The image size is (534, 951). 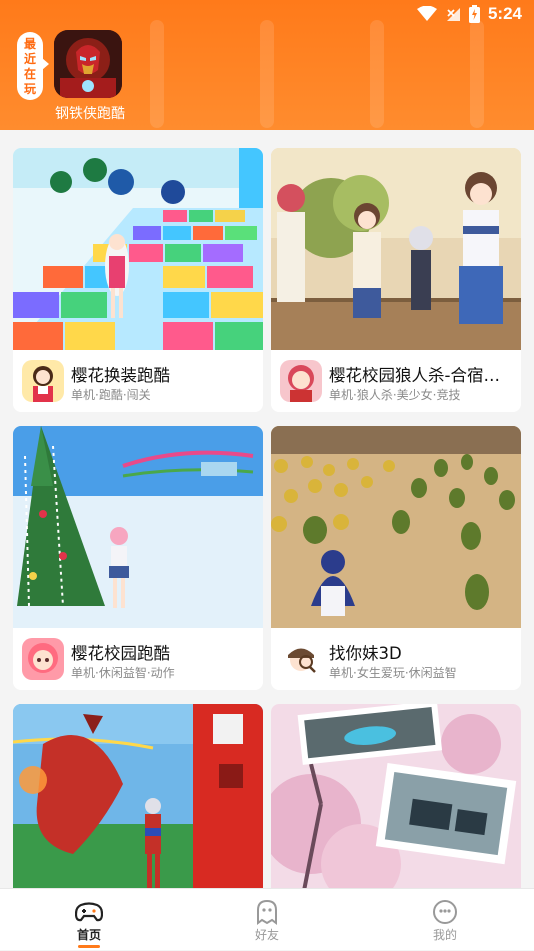 I want to click on recently-played-char: 在, so click(x=29, y=74).